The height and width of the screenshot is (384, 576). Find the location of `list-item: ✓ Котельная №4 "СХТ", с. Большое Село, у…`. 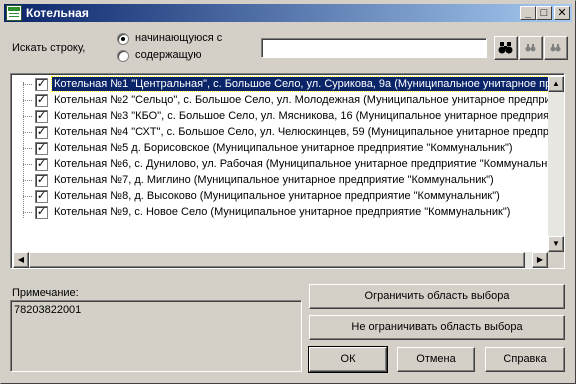

list-item: ✓ Котельная №4 "СХТ", с. Большое Село, у… is located at coordinates (280, 132).